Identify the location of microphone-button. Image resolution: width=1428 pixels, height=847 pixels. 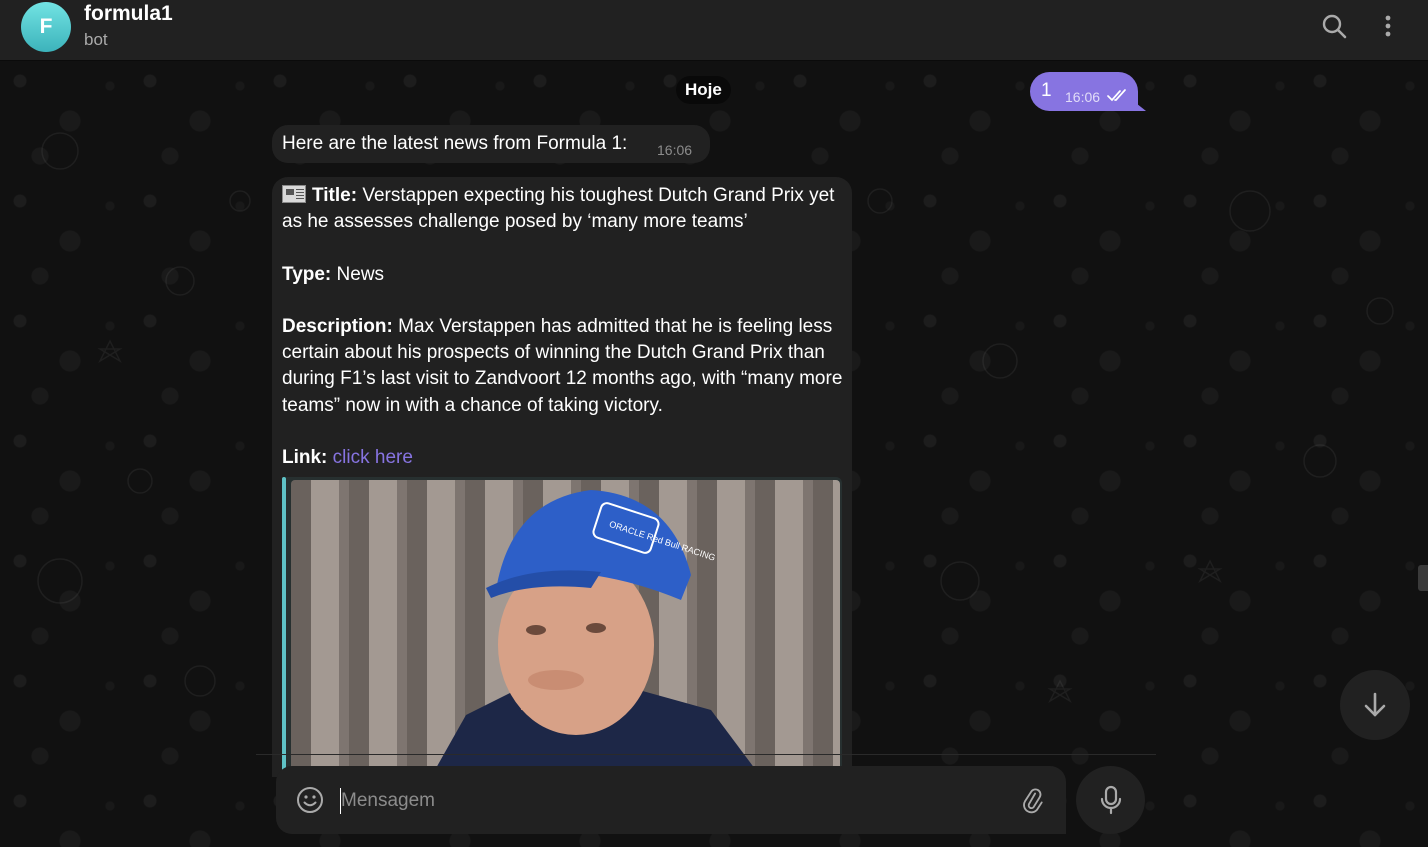
(1110, 800).